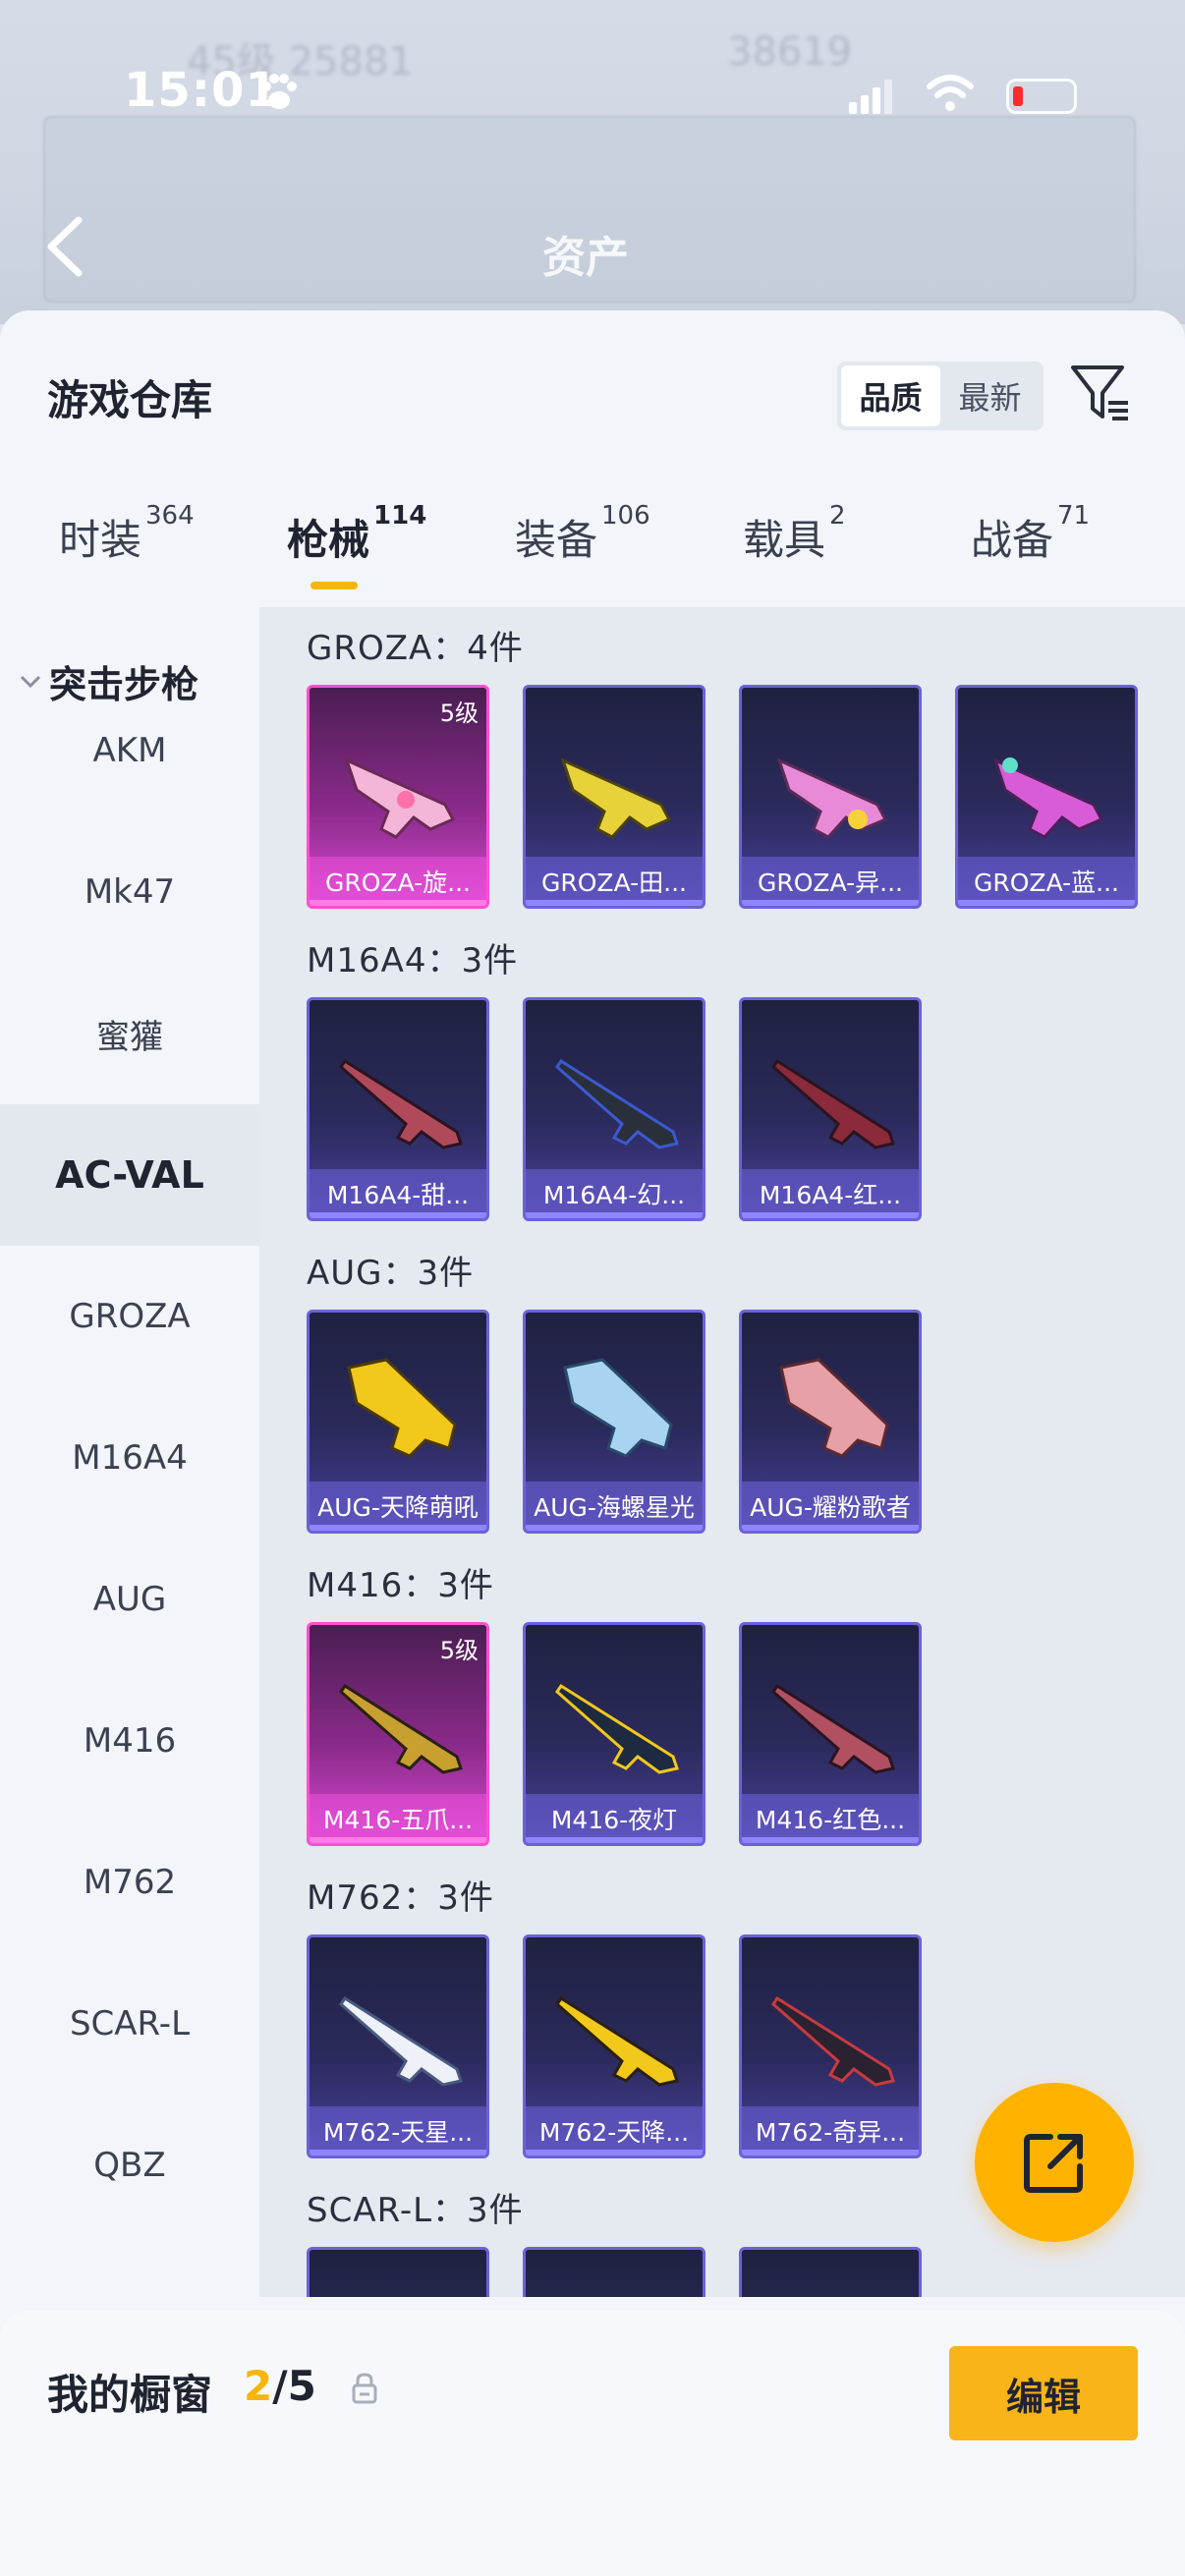  What do you see at coordinates (391, 1273) in the screenshot?
I see `group-label: AUG：3件` at bounding box center [391, 1273].